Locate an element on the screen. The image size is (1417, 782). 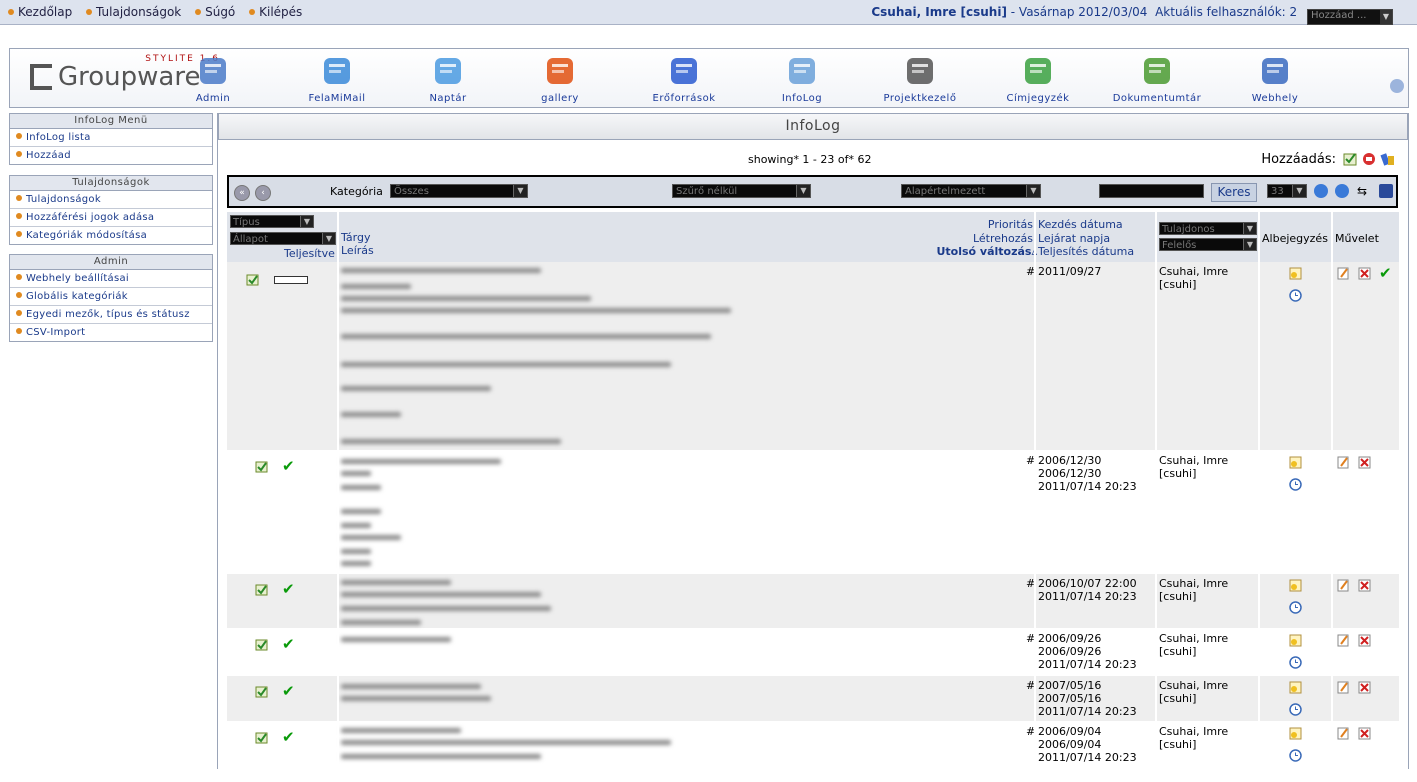
default-select: Alapértelmezett ▼ is located at coordinates (971, 191).